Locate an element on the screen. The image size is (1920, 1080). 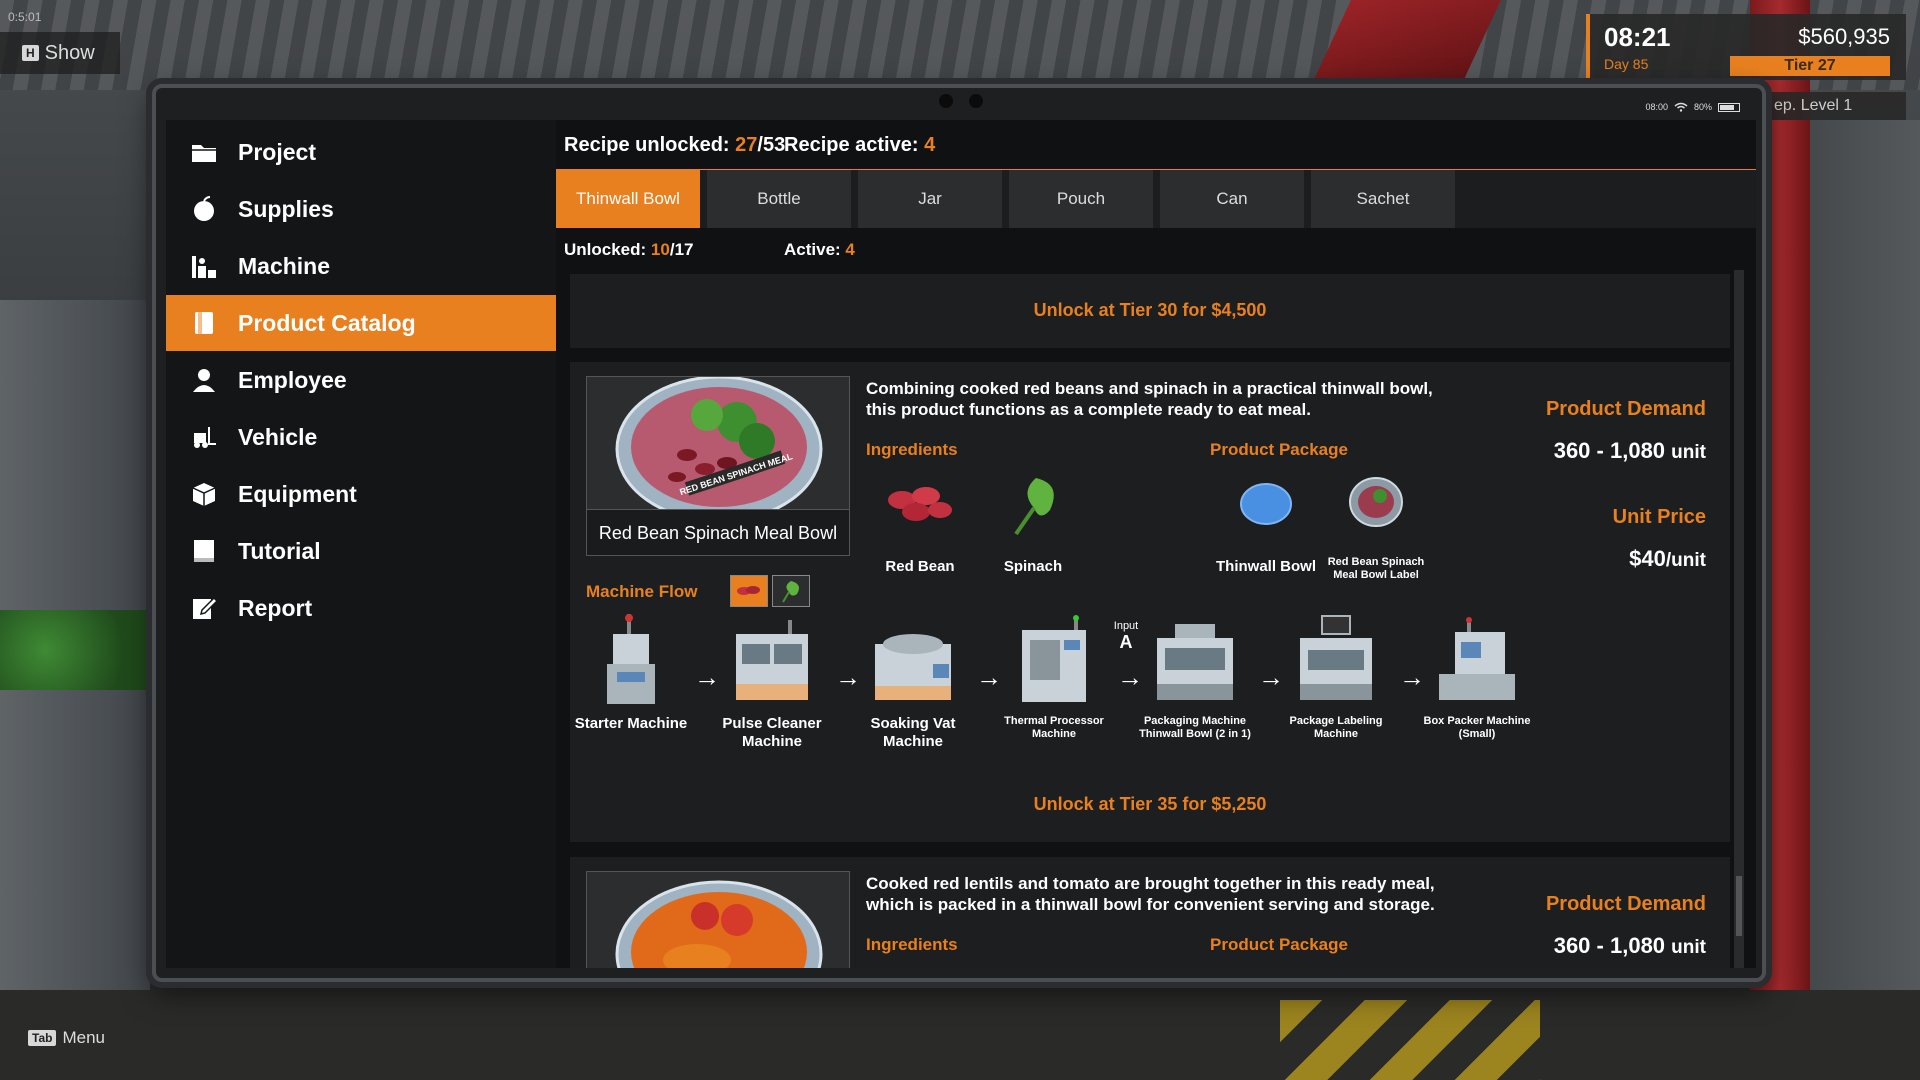
product-demand-value: 360 - 1,080 unit is located at coordinates (1629, 945).